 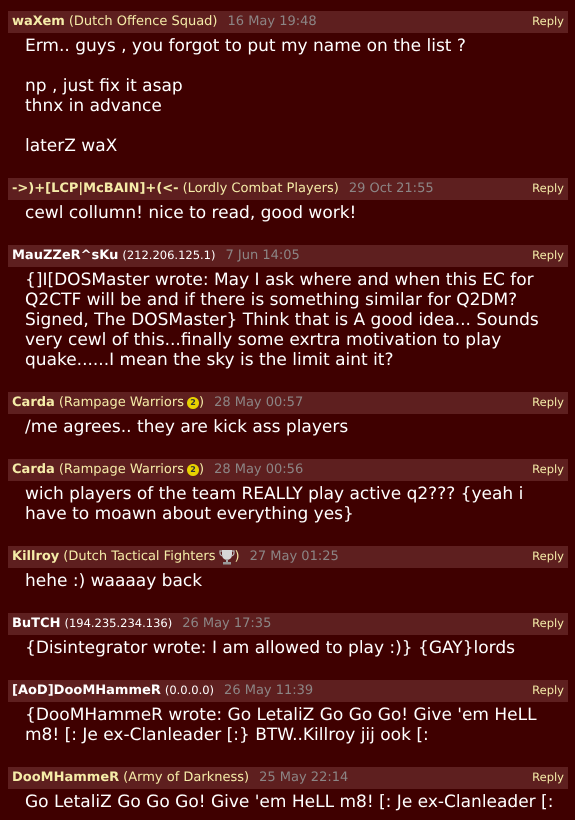 What do you see at coordinates (38, 22) in the screenshot?
I see `author-name: waXem` at bounding box center [38, 22].